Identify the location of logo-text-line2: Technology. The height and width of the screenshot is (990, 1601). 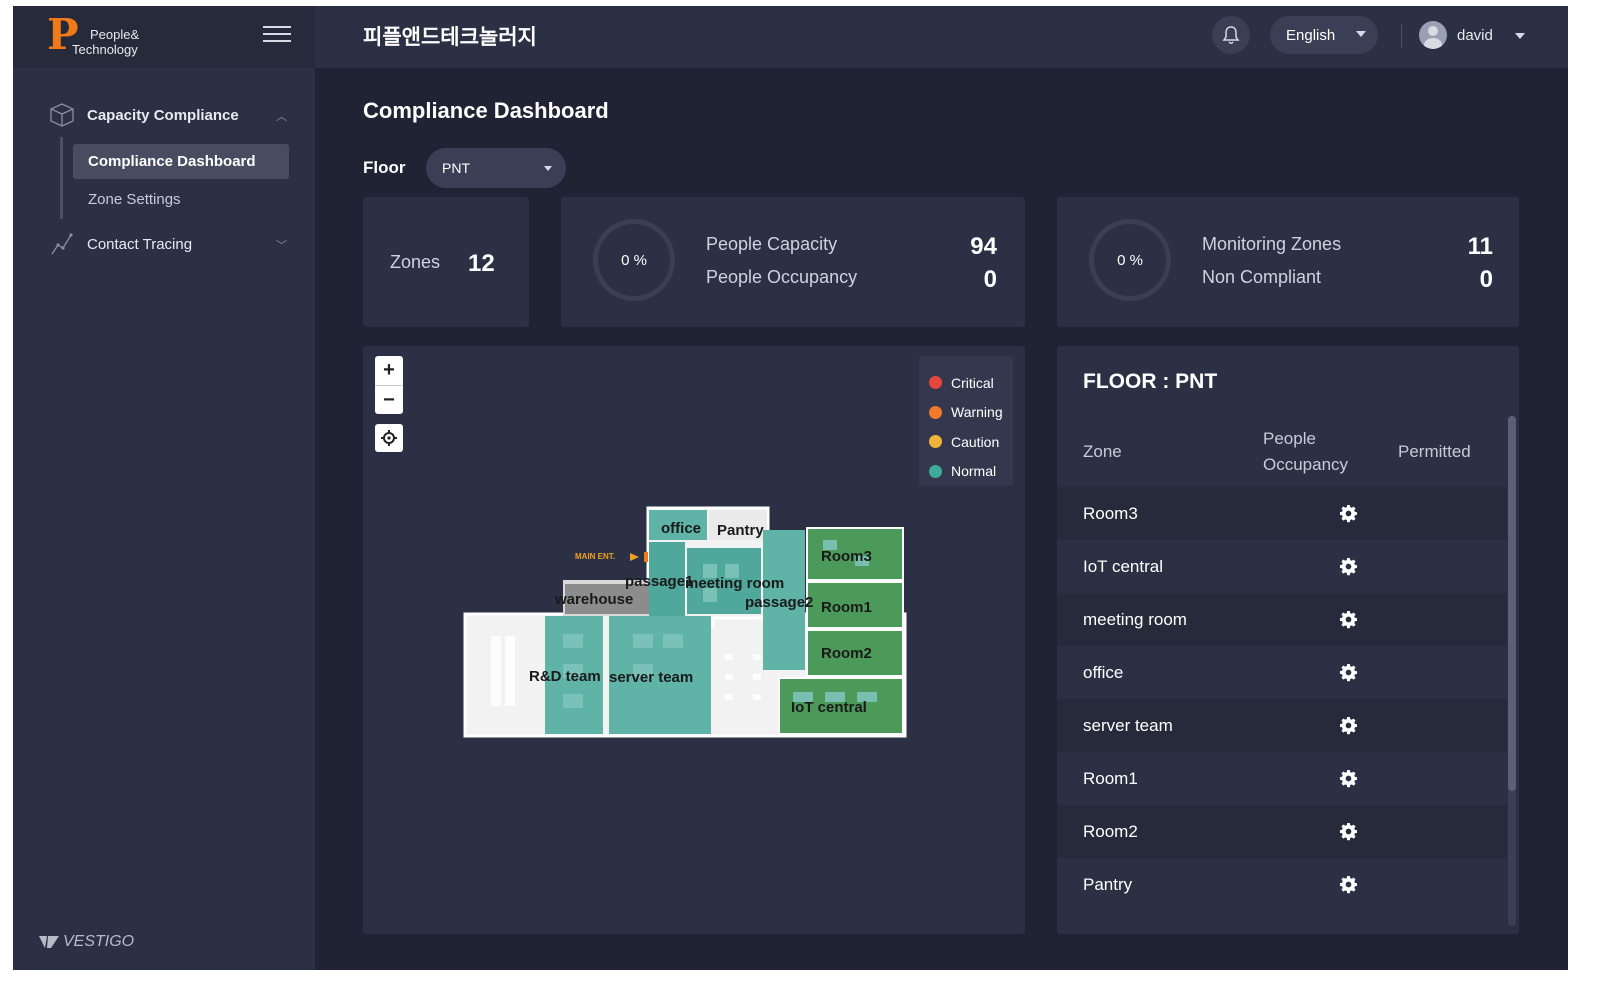
(105, 49).